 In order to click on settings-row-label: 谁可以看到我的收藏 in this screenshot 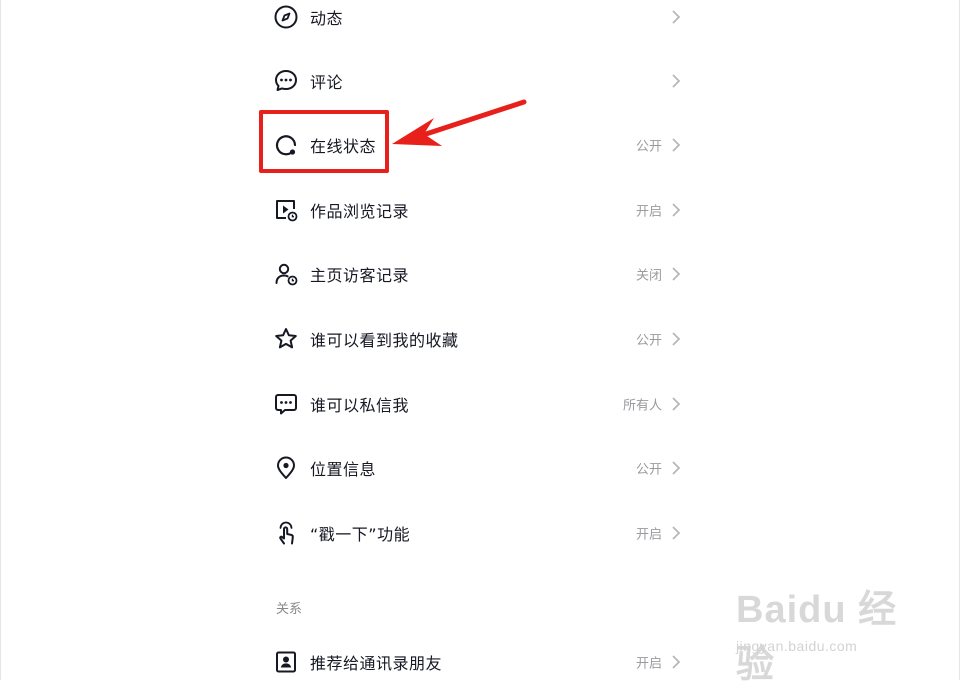, I will do `click(384, 340)`.